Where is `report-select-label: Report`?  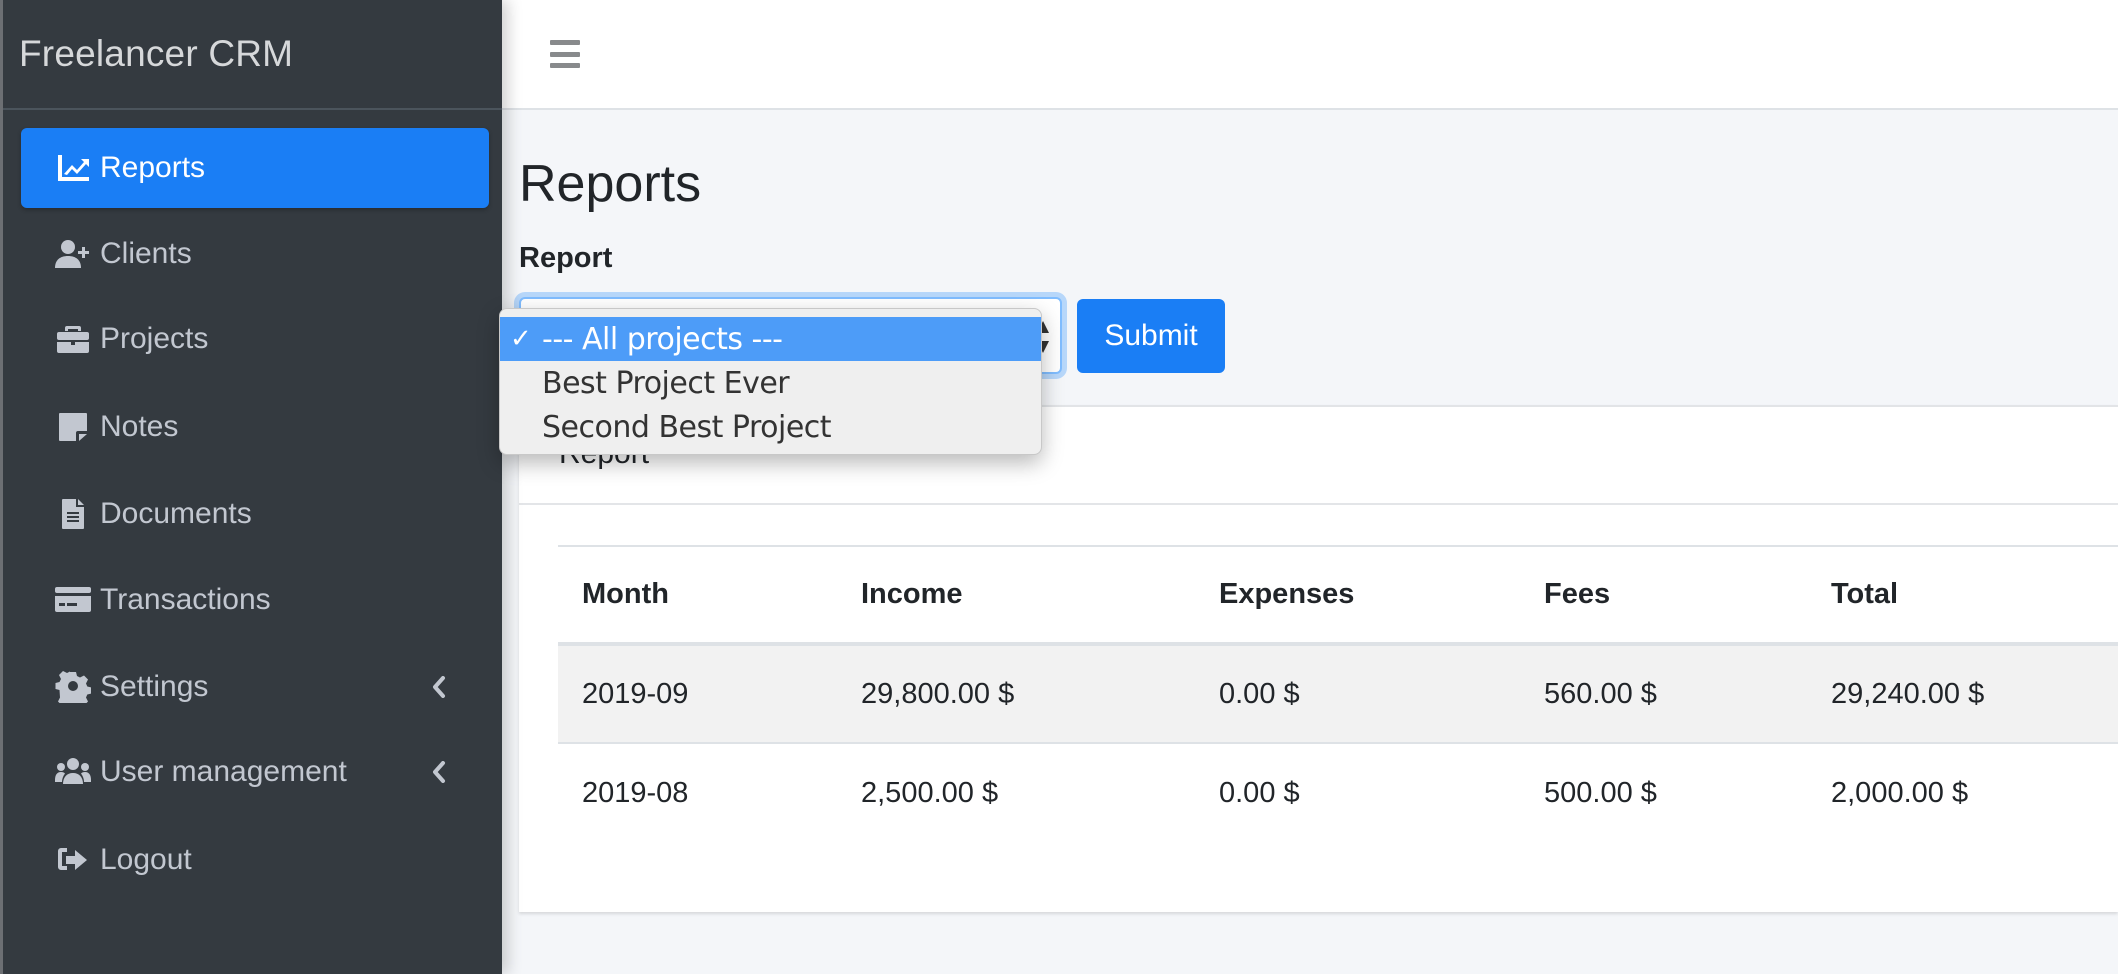
report-select-label: Report is located at coordinates (566, 258).